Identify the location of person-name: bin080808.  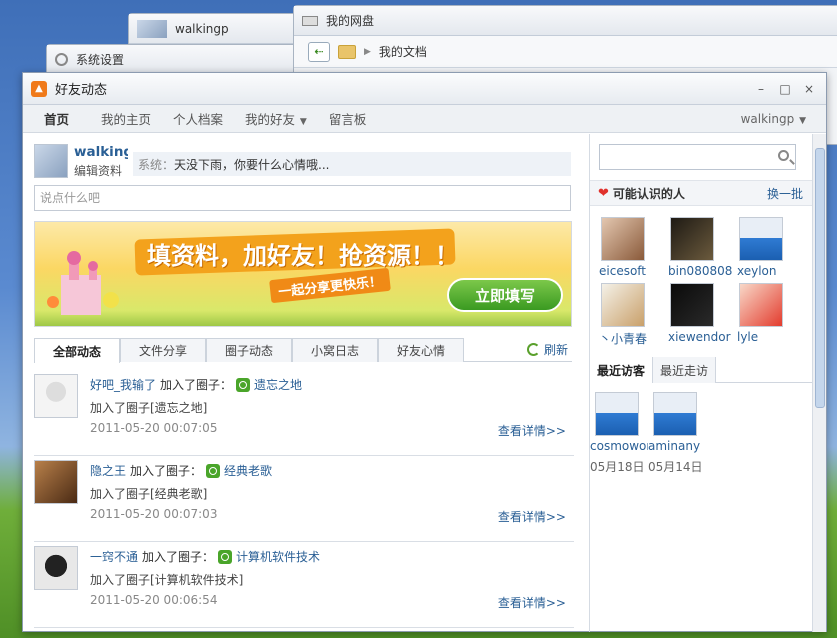
(702, 271).